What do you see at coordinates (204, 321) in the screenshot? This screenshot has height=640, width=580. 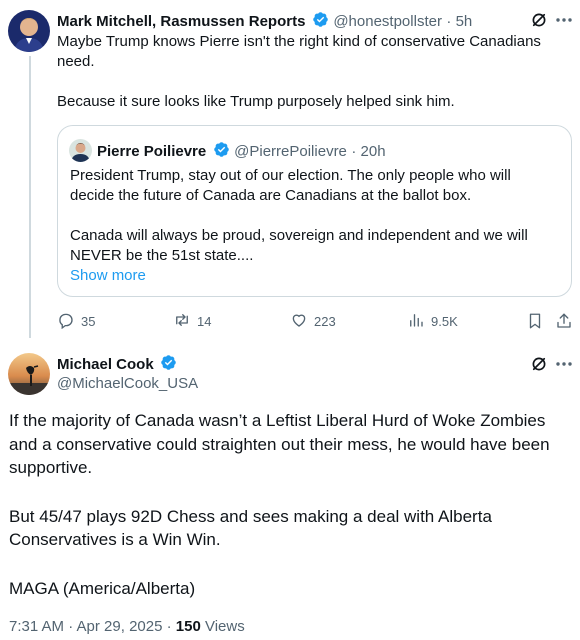 I see `repost-count: 14` at bounding box center [204, 321].